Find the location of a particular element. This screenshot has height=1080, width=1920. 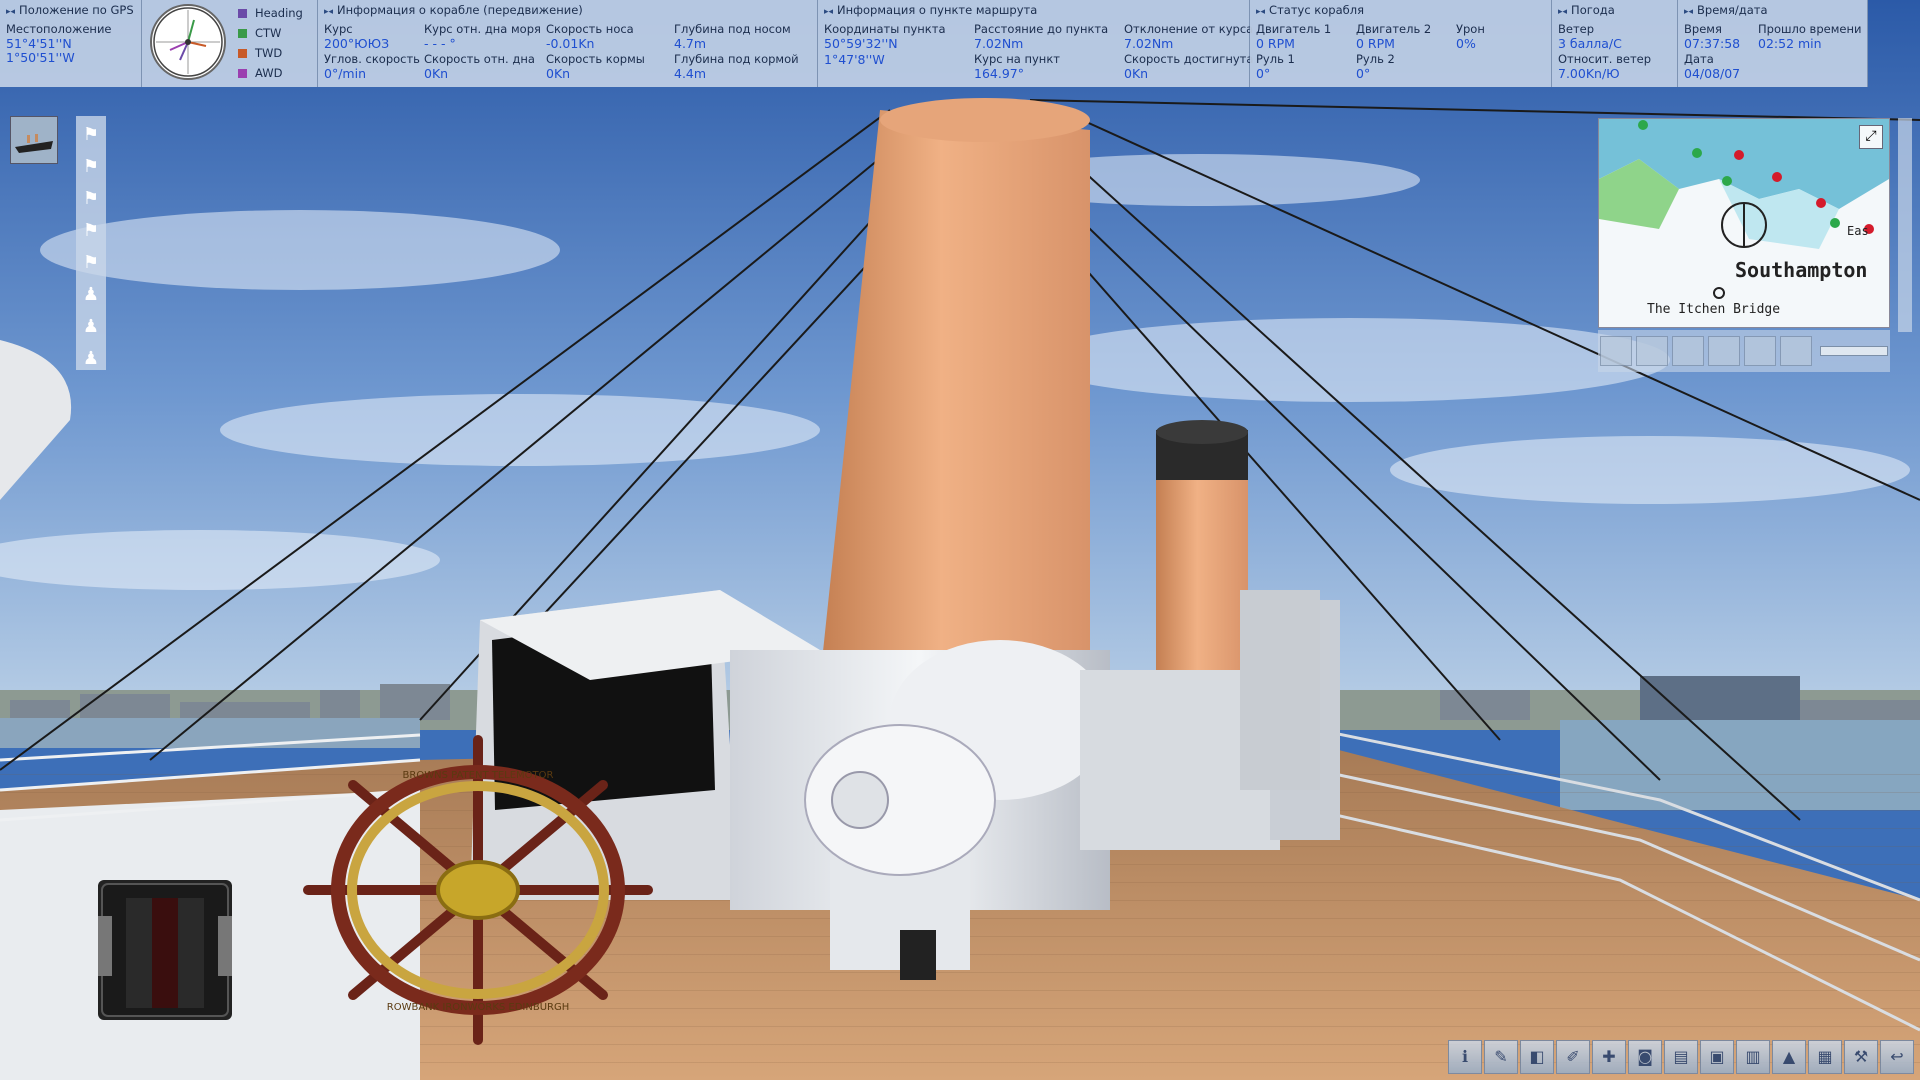

waypoint-flag-toolbar: ⚑ ⚑ ⚑ ⚑ ⚑ ♟ ♟ ♟ is located at coordinates (91, 243).